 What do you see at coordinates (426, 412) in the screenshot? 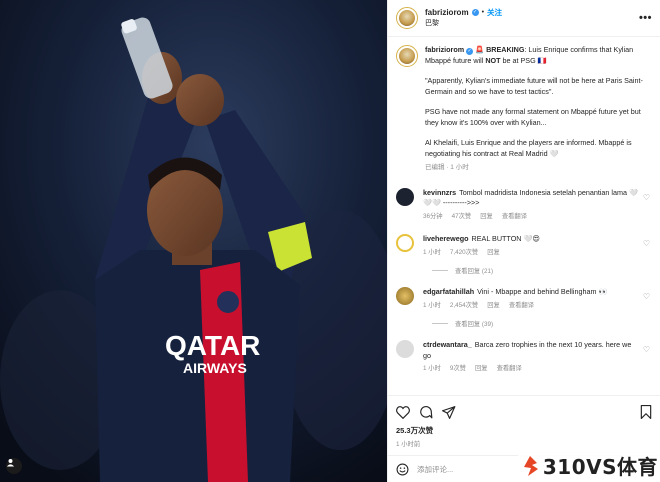
I see `comment-icon` at bounding box center [426, 412].